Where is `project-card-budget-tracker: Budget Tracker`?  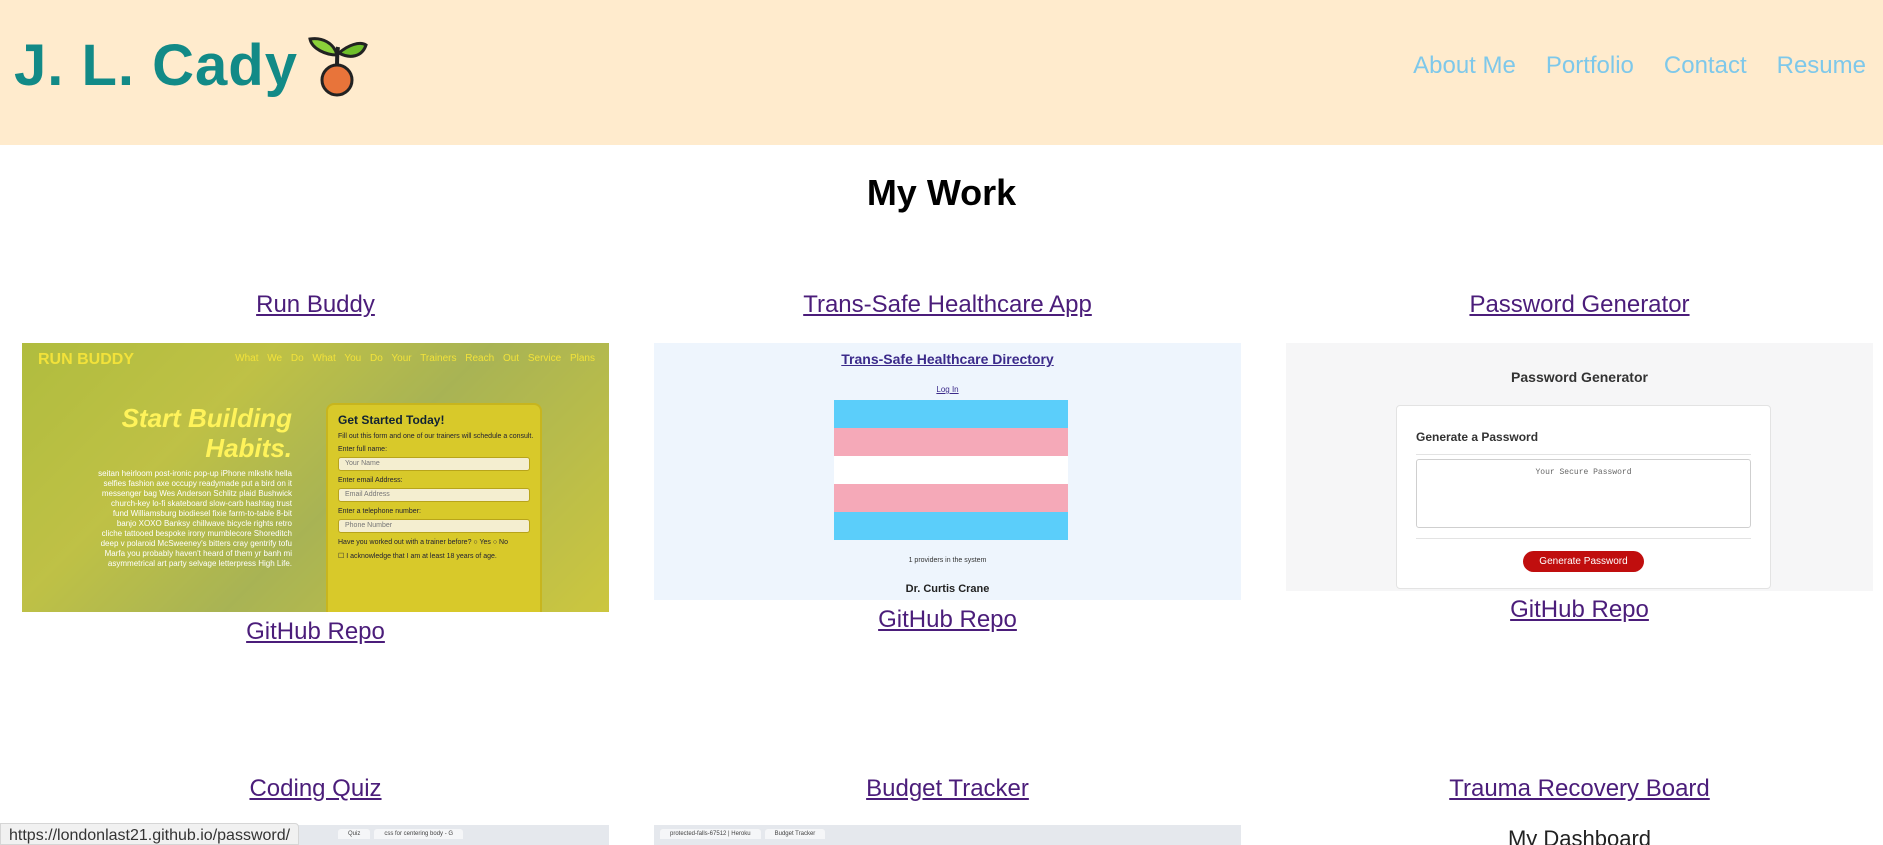
project-card-budget-tracker: Budget Tracker is located at coordinates (947, 789).